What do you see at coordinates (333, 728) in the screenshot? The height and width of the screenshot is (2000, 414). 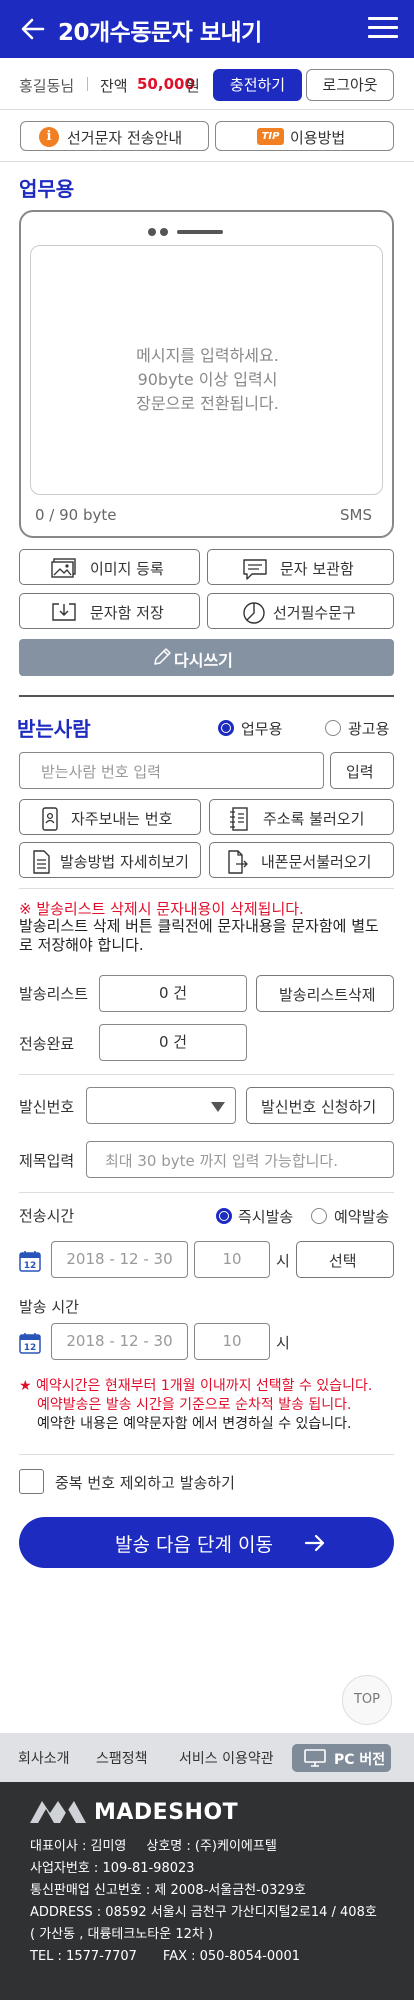 I see `radio-ad` at bounding box center [333, 728].